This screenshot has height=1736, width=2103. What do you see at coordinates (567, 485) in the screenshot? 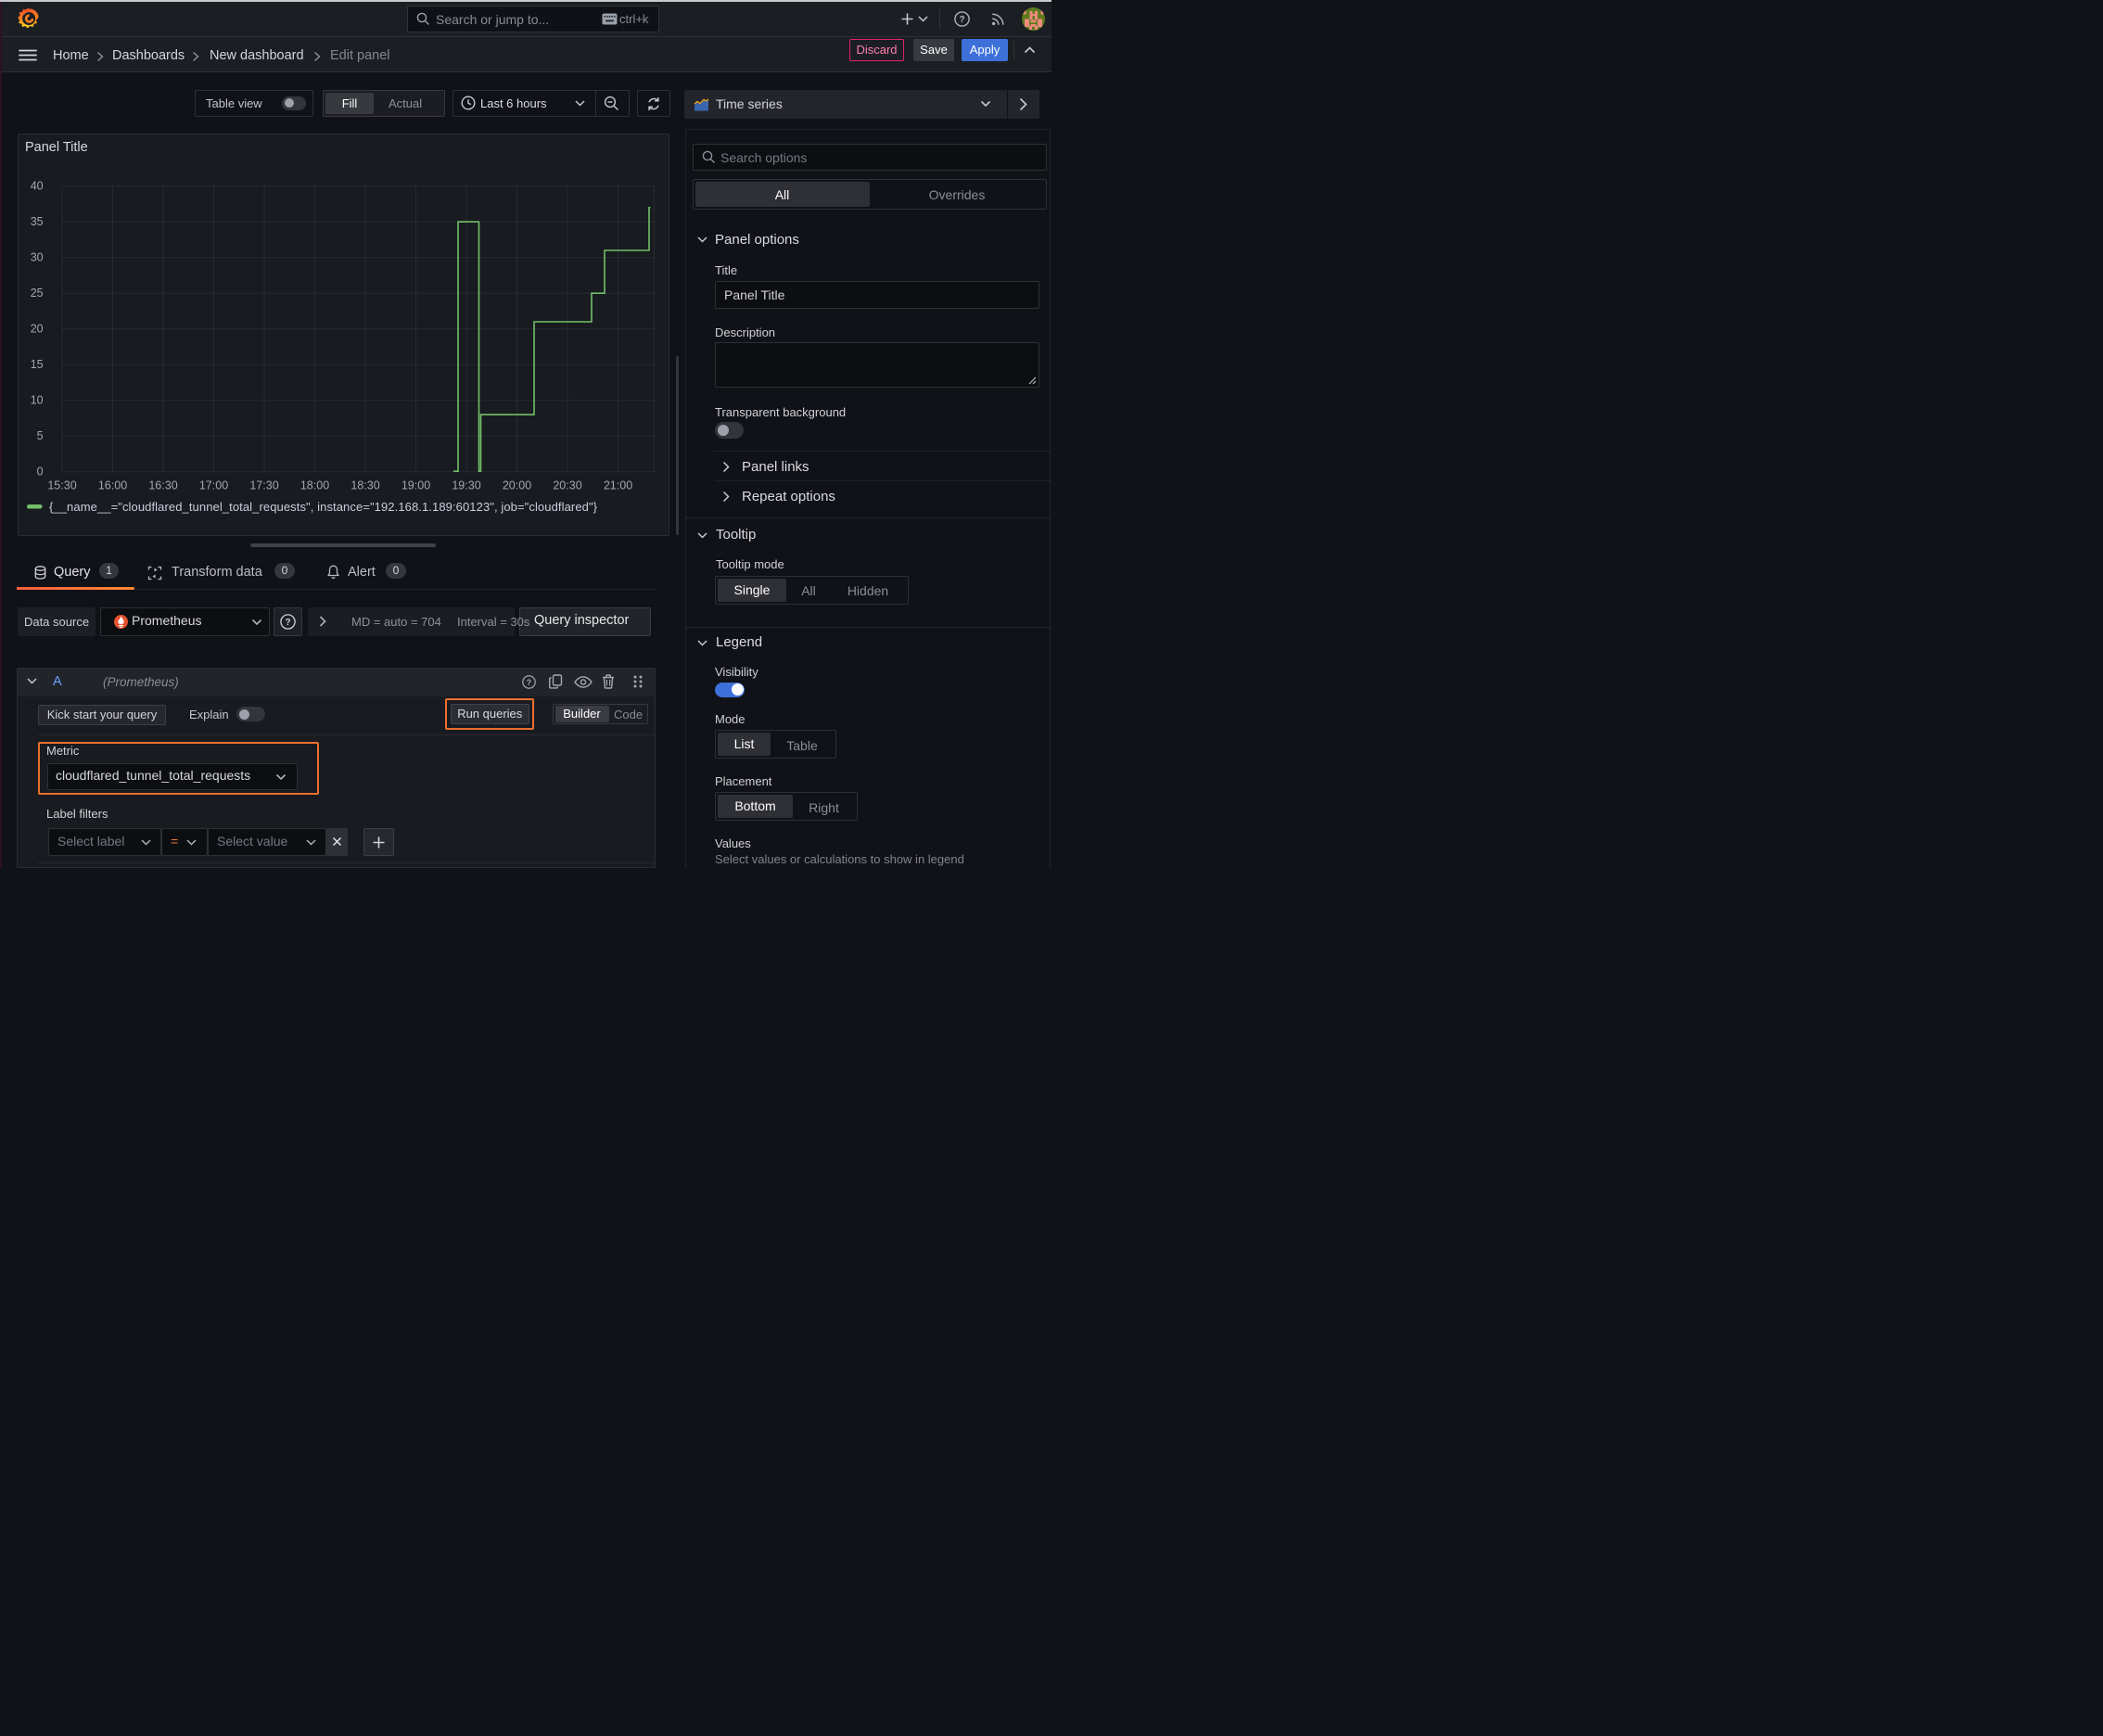
I see `svg-text: 20:30` at bounding box center [567, 485].